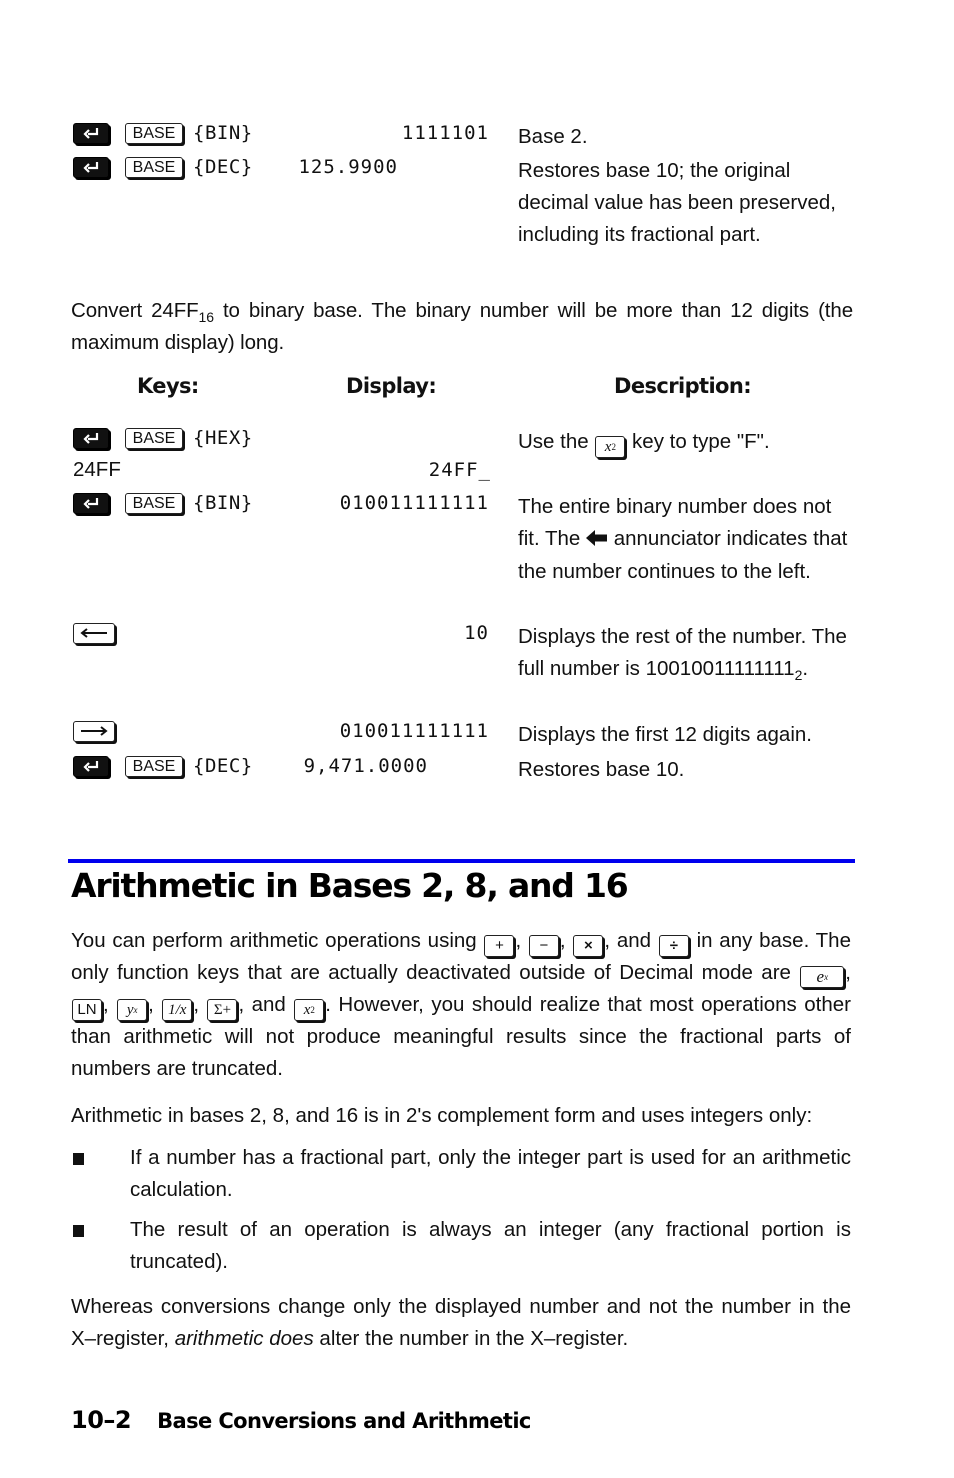 The image size is (954, 1478). I want to click on minus-key-icon: −, so click(543, 946).